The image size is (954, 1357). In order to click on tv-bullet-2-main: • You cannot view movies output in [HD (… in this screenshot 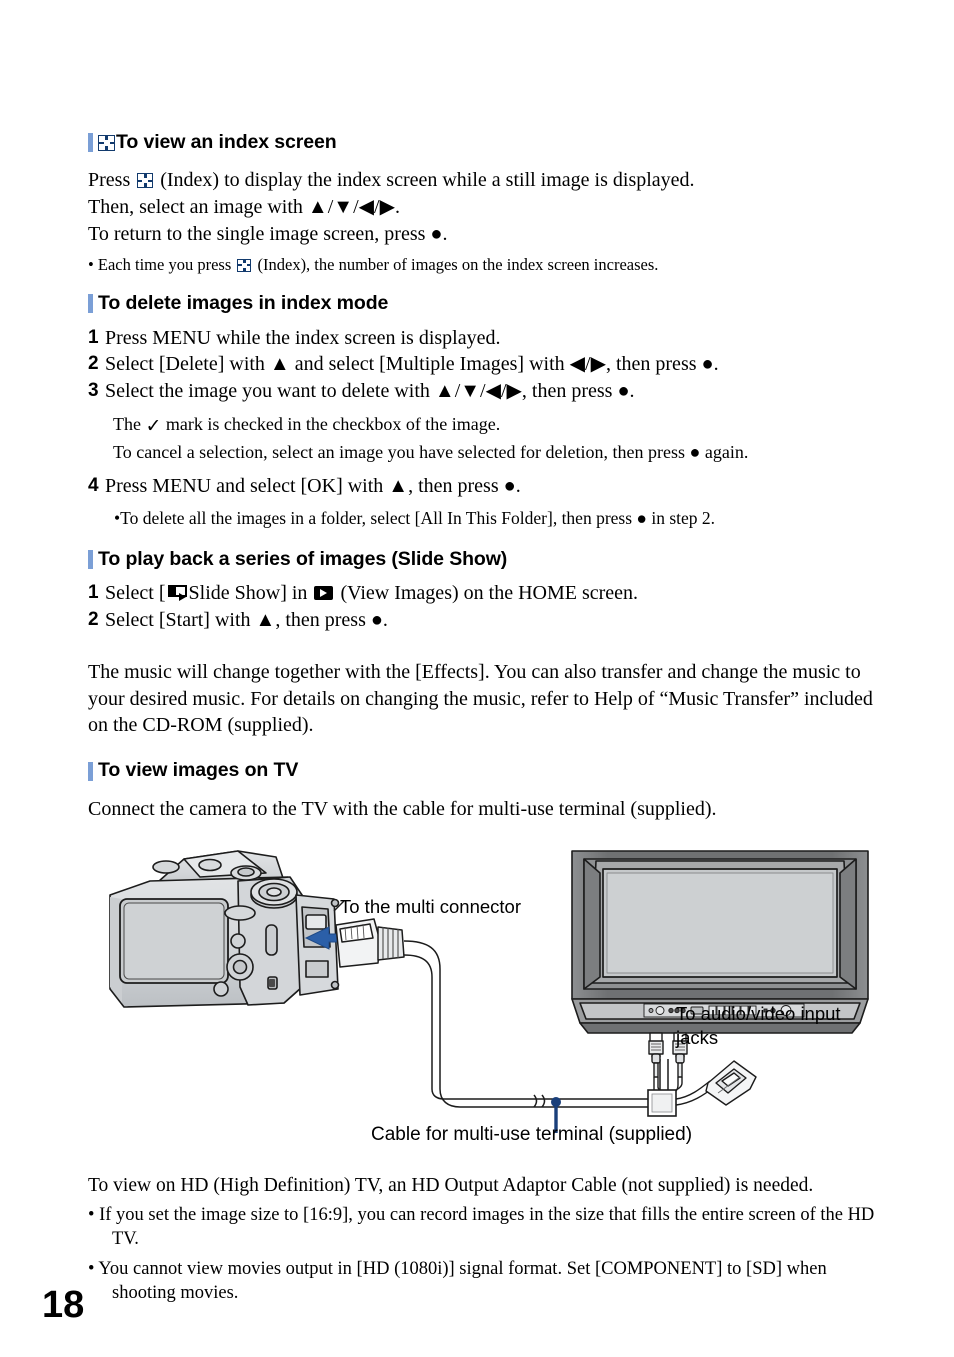, I will do `click(457, 1268)`.